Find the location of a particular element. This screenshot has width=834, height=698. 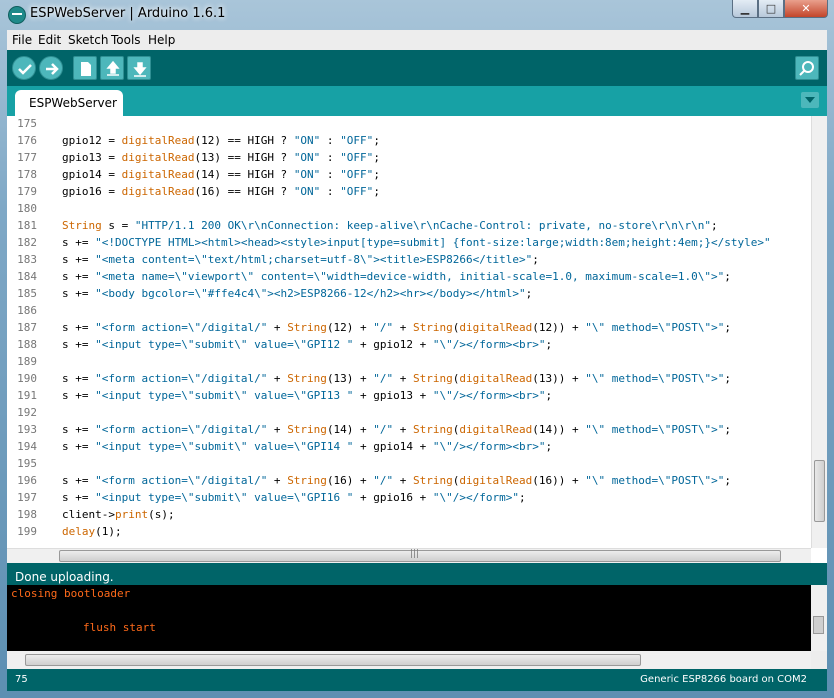

line-number: 177 is located at coordinates (27, 157).